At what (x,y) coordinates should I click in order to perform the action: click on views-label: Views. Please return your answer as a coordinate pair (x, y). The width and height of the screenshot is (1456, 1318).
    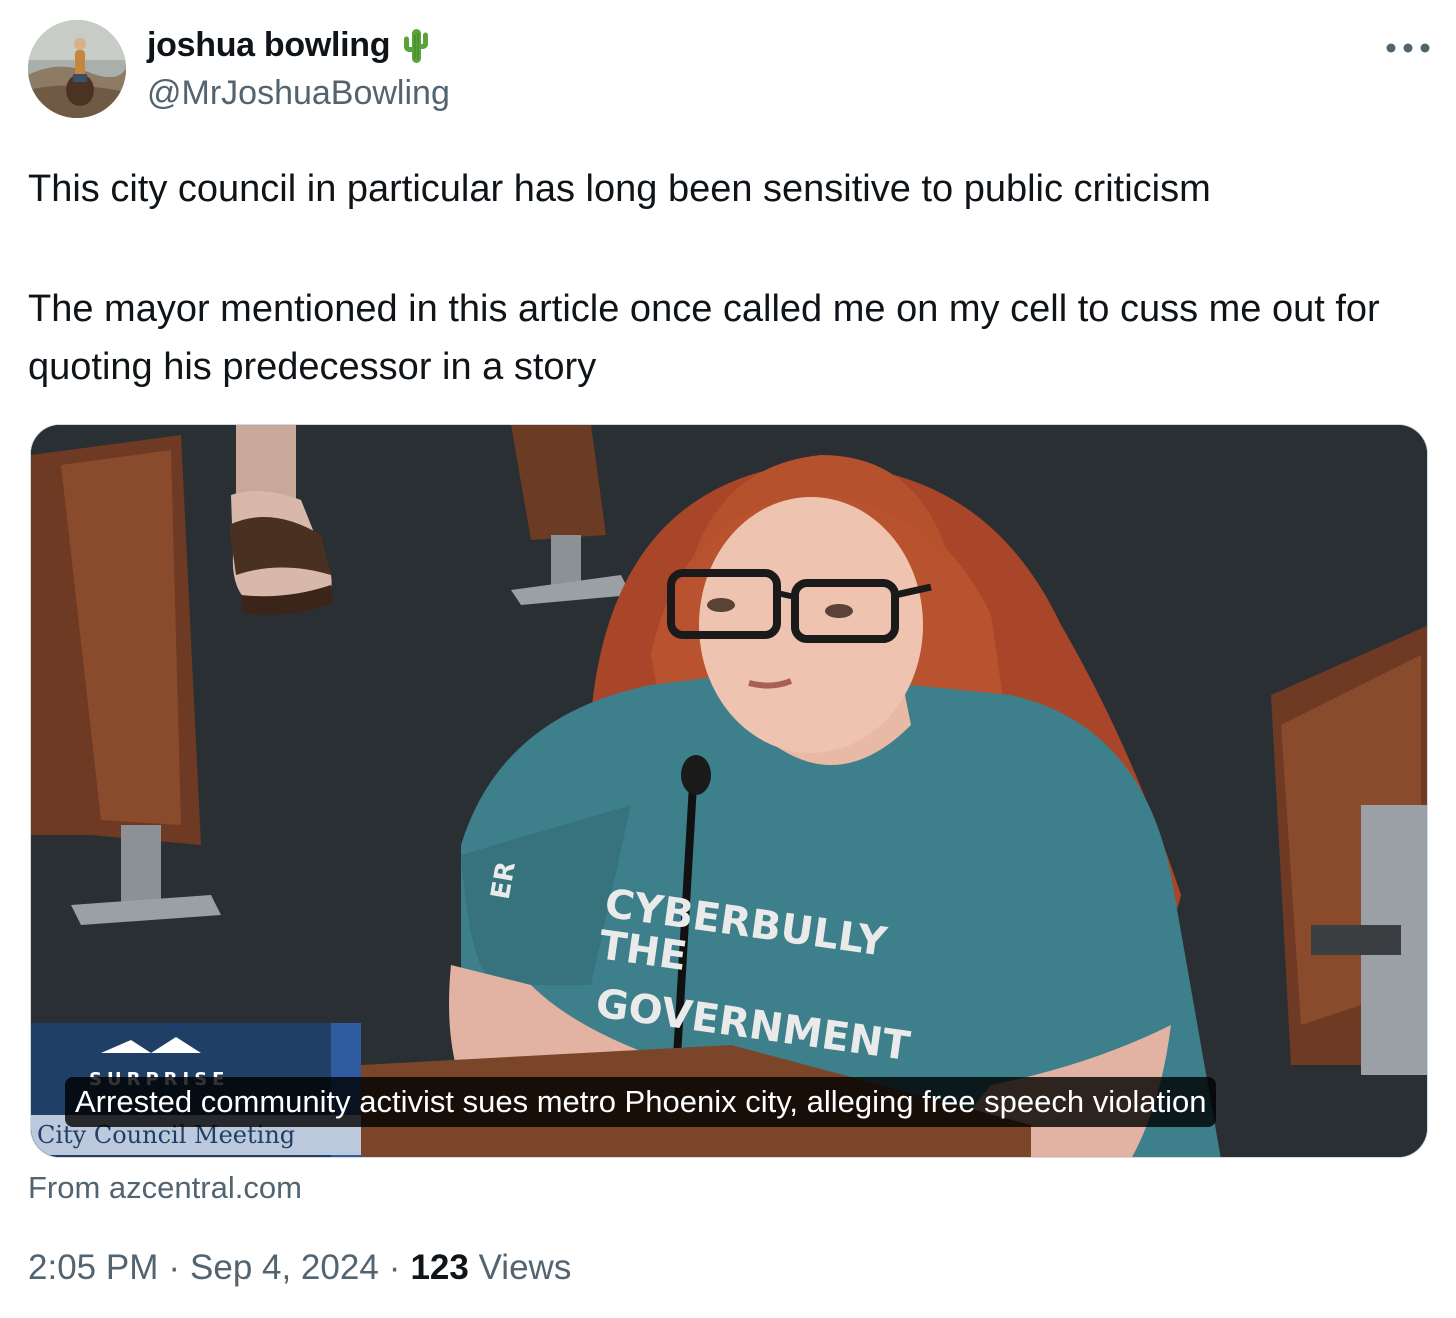
    Looking at the image, I should click on (525, 1267).